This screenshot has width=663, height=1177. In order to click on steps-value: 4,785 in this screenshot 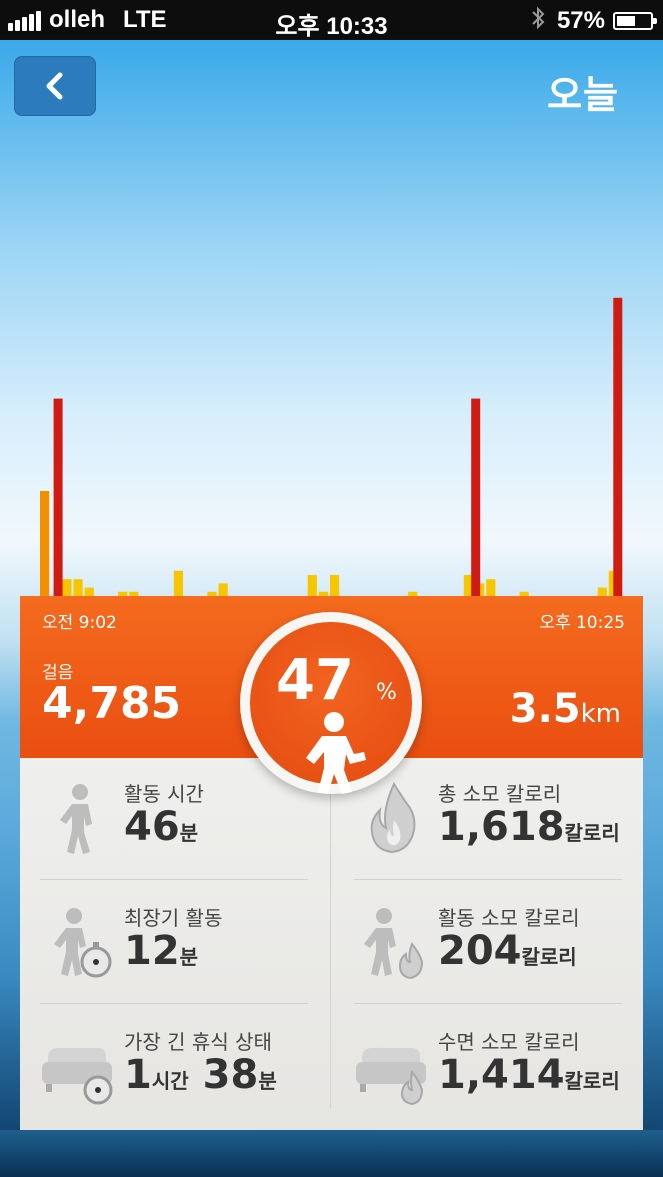, I will do `click(112, 703)`.